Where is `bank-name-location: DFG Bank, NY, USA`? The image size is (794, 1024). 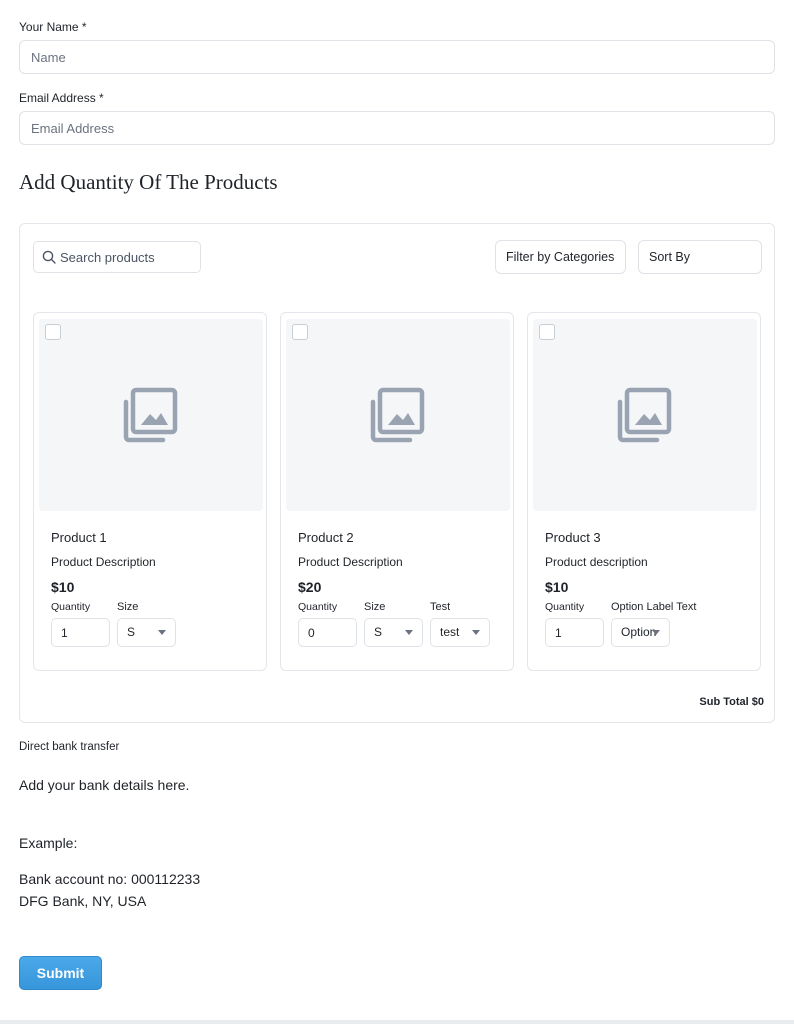 bank-name-location: DFG Bank, NY, USA is located at coordinates (83, 901).